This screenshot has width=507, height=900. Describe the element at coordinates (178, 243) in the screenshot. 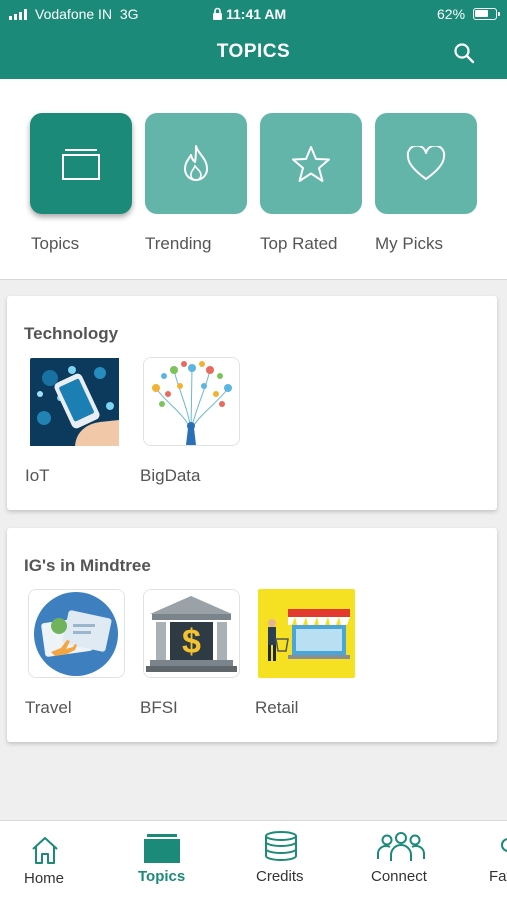

I see `filter-label: Trending` at that location.